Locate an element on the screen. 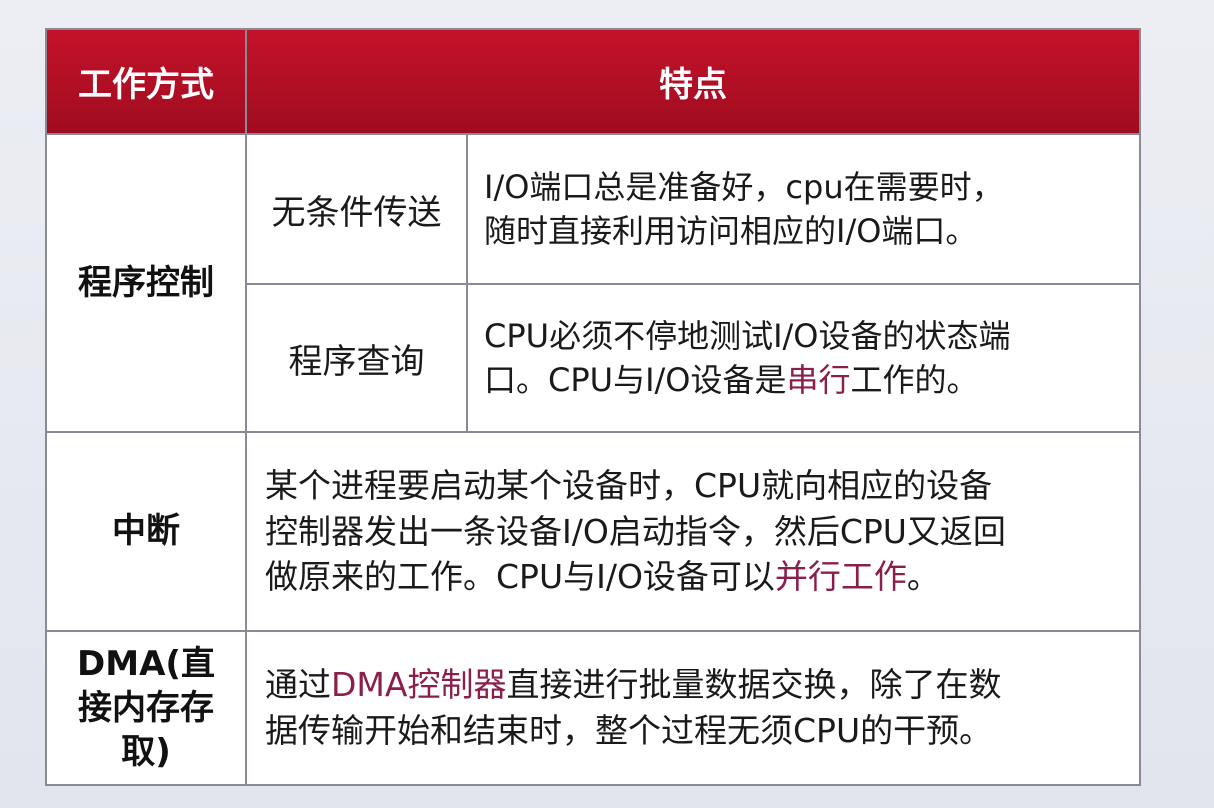  highlight-parallel: 并行工作 is located at coordinates (840, 577).